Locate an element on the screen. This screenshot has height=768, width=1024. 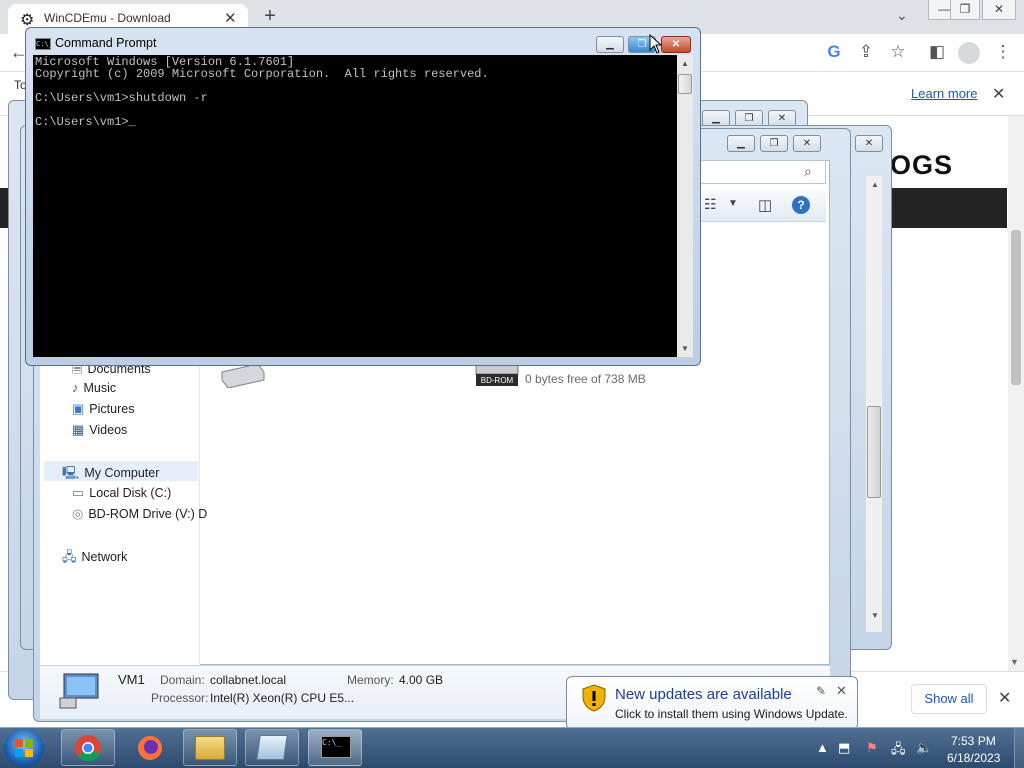
bookmark-star-icon: ☆ is located at coordinates (898, 52).